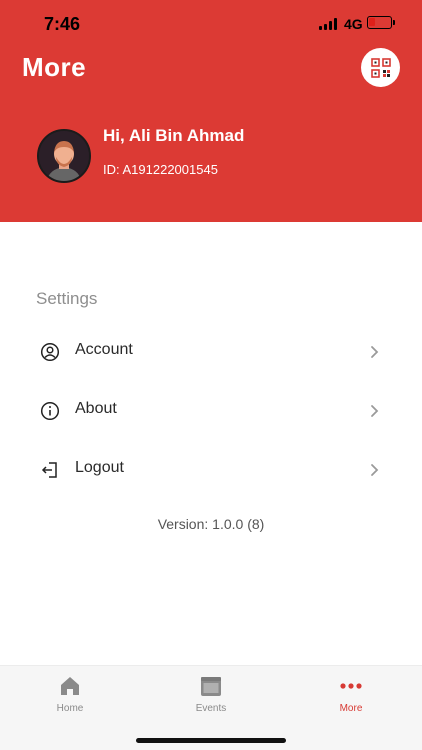 This screenshot has width=422, height=750. What do you see at coordinates (379, 22) in the screenshot?
I see `battery-icon` at bounding box center [379, 22].